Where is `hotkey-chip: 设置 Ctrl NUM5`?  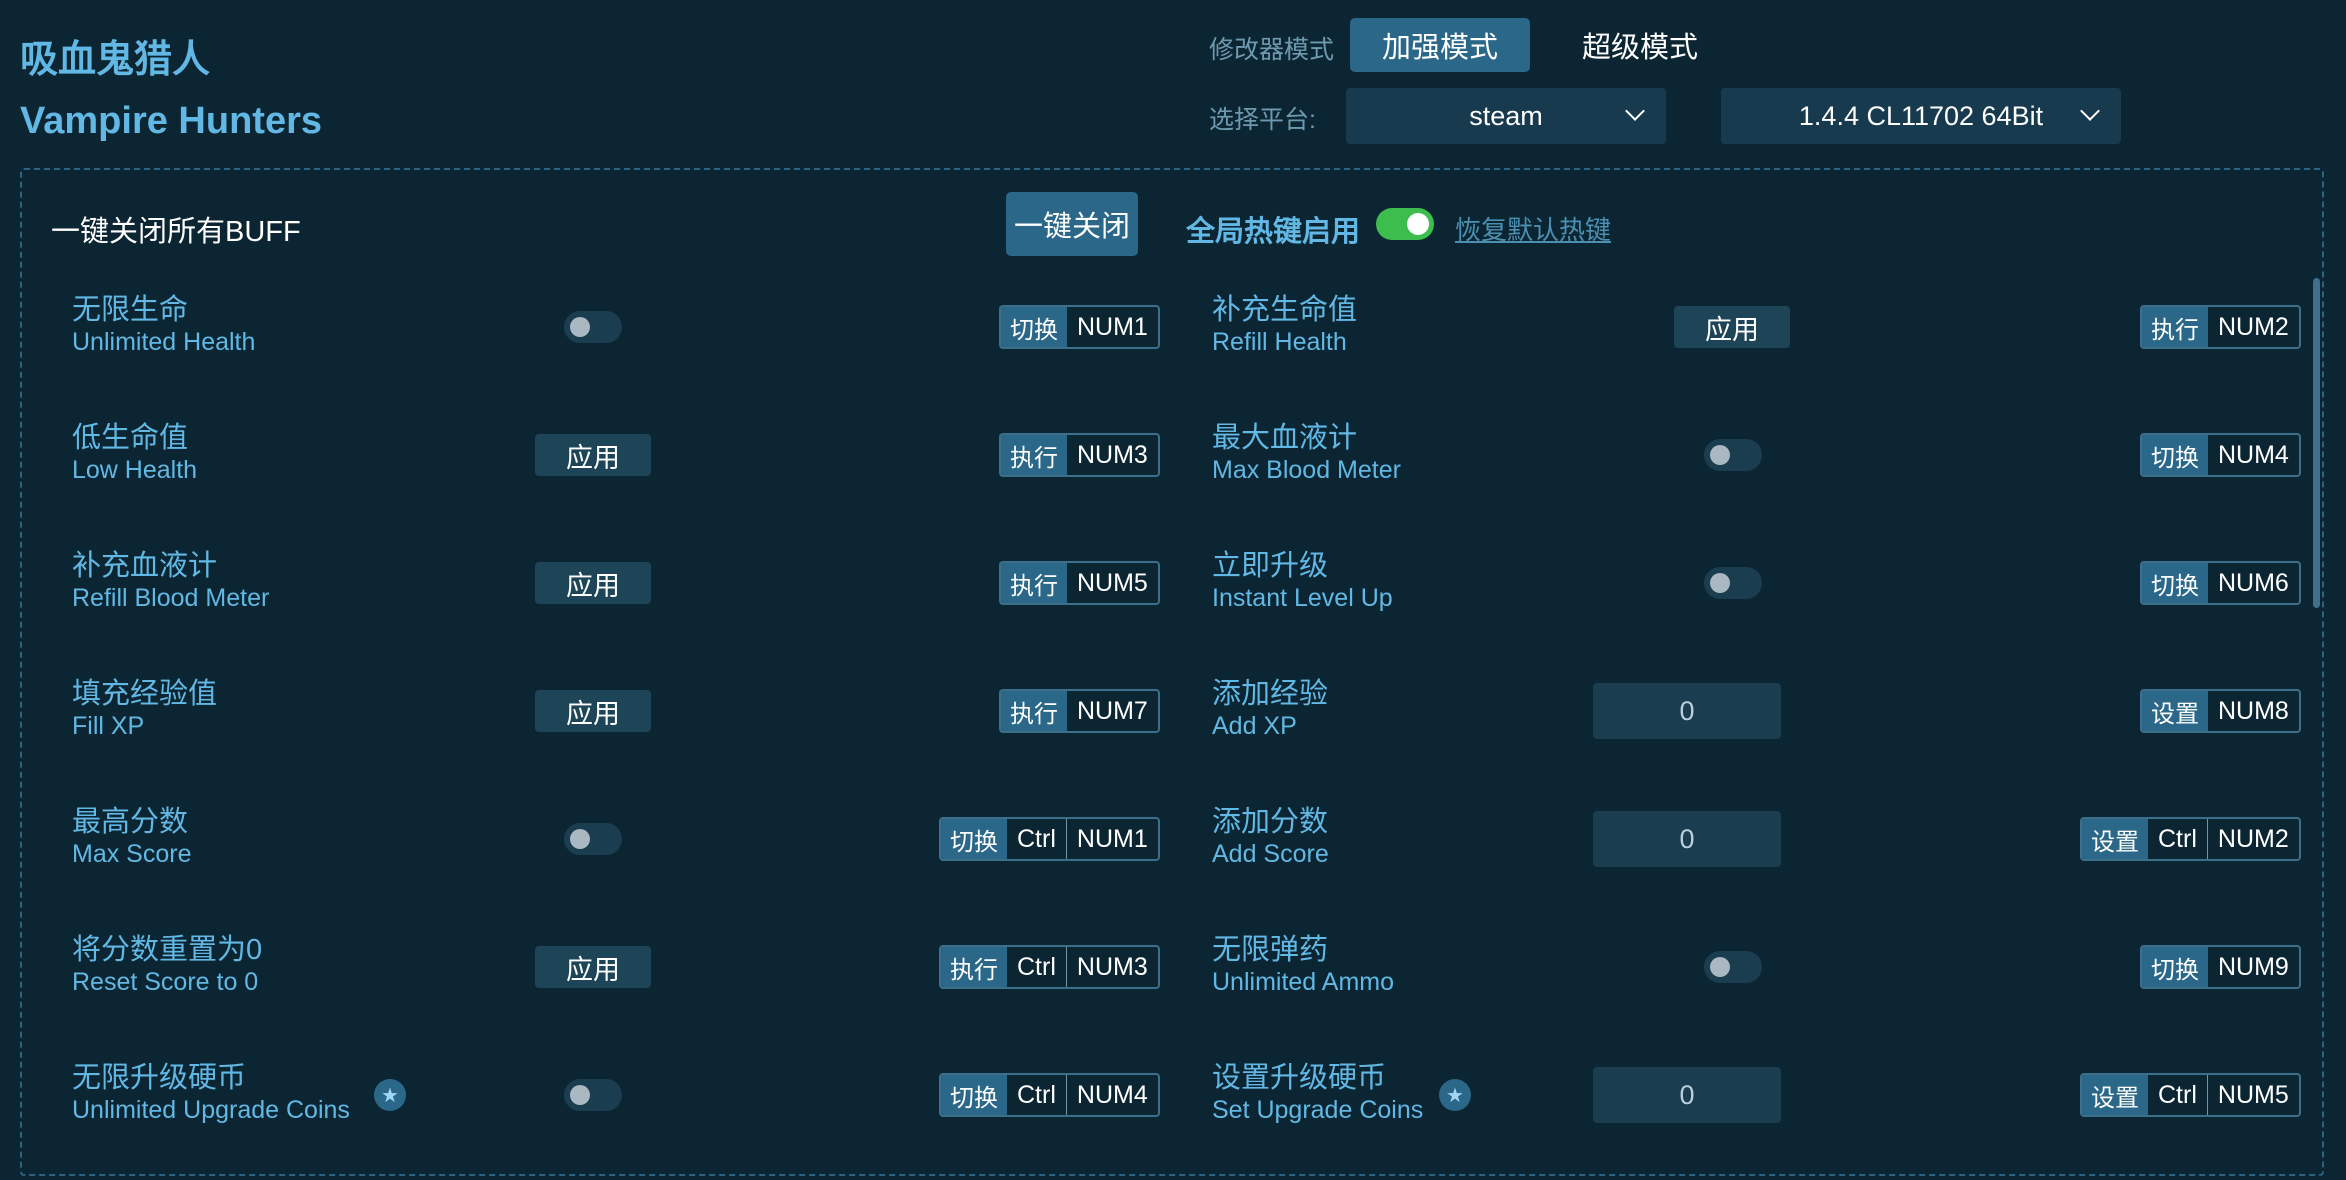 hotkey-chip: 设置 Ctrl NUM5 is located at coordinates (2190, 1095).